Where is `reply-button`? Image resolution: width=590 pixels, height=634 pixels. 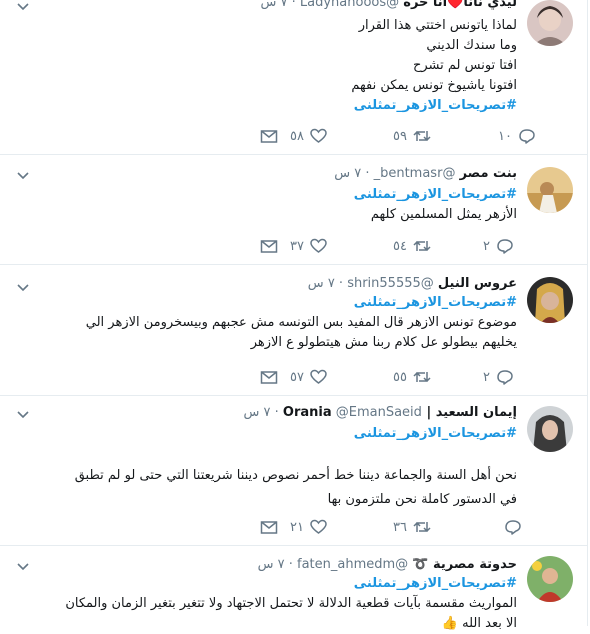 reply-button is located at coordinates (510, 527).